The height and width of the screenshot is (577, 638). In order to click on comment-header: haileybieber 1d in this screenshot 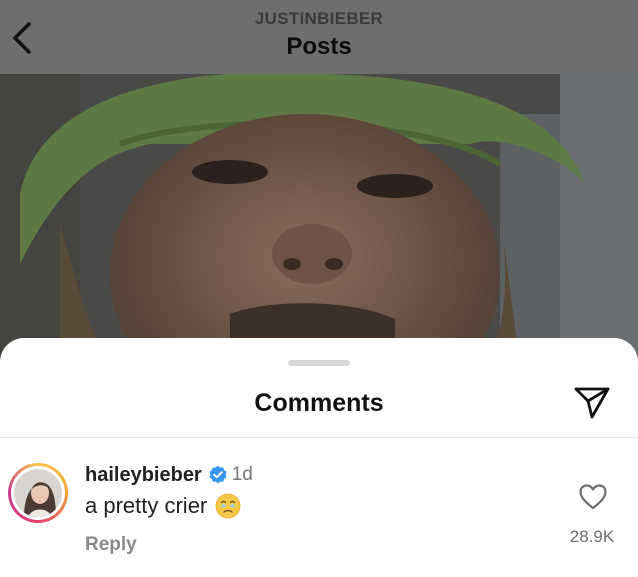, I will do `click(169, 475)`.